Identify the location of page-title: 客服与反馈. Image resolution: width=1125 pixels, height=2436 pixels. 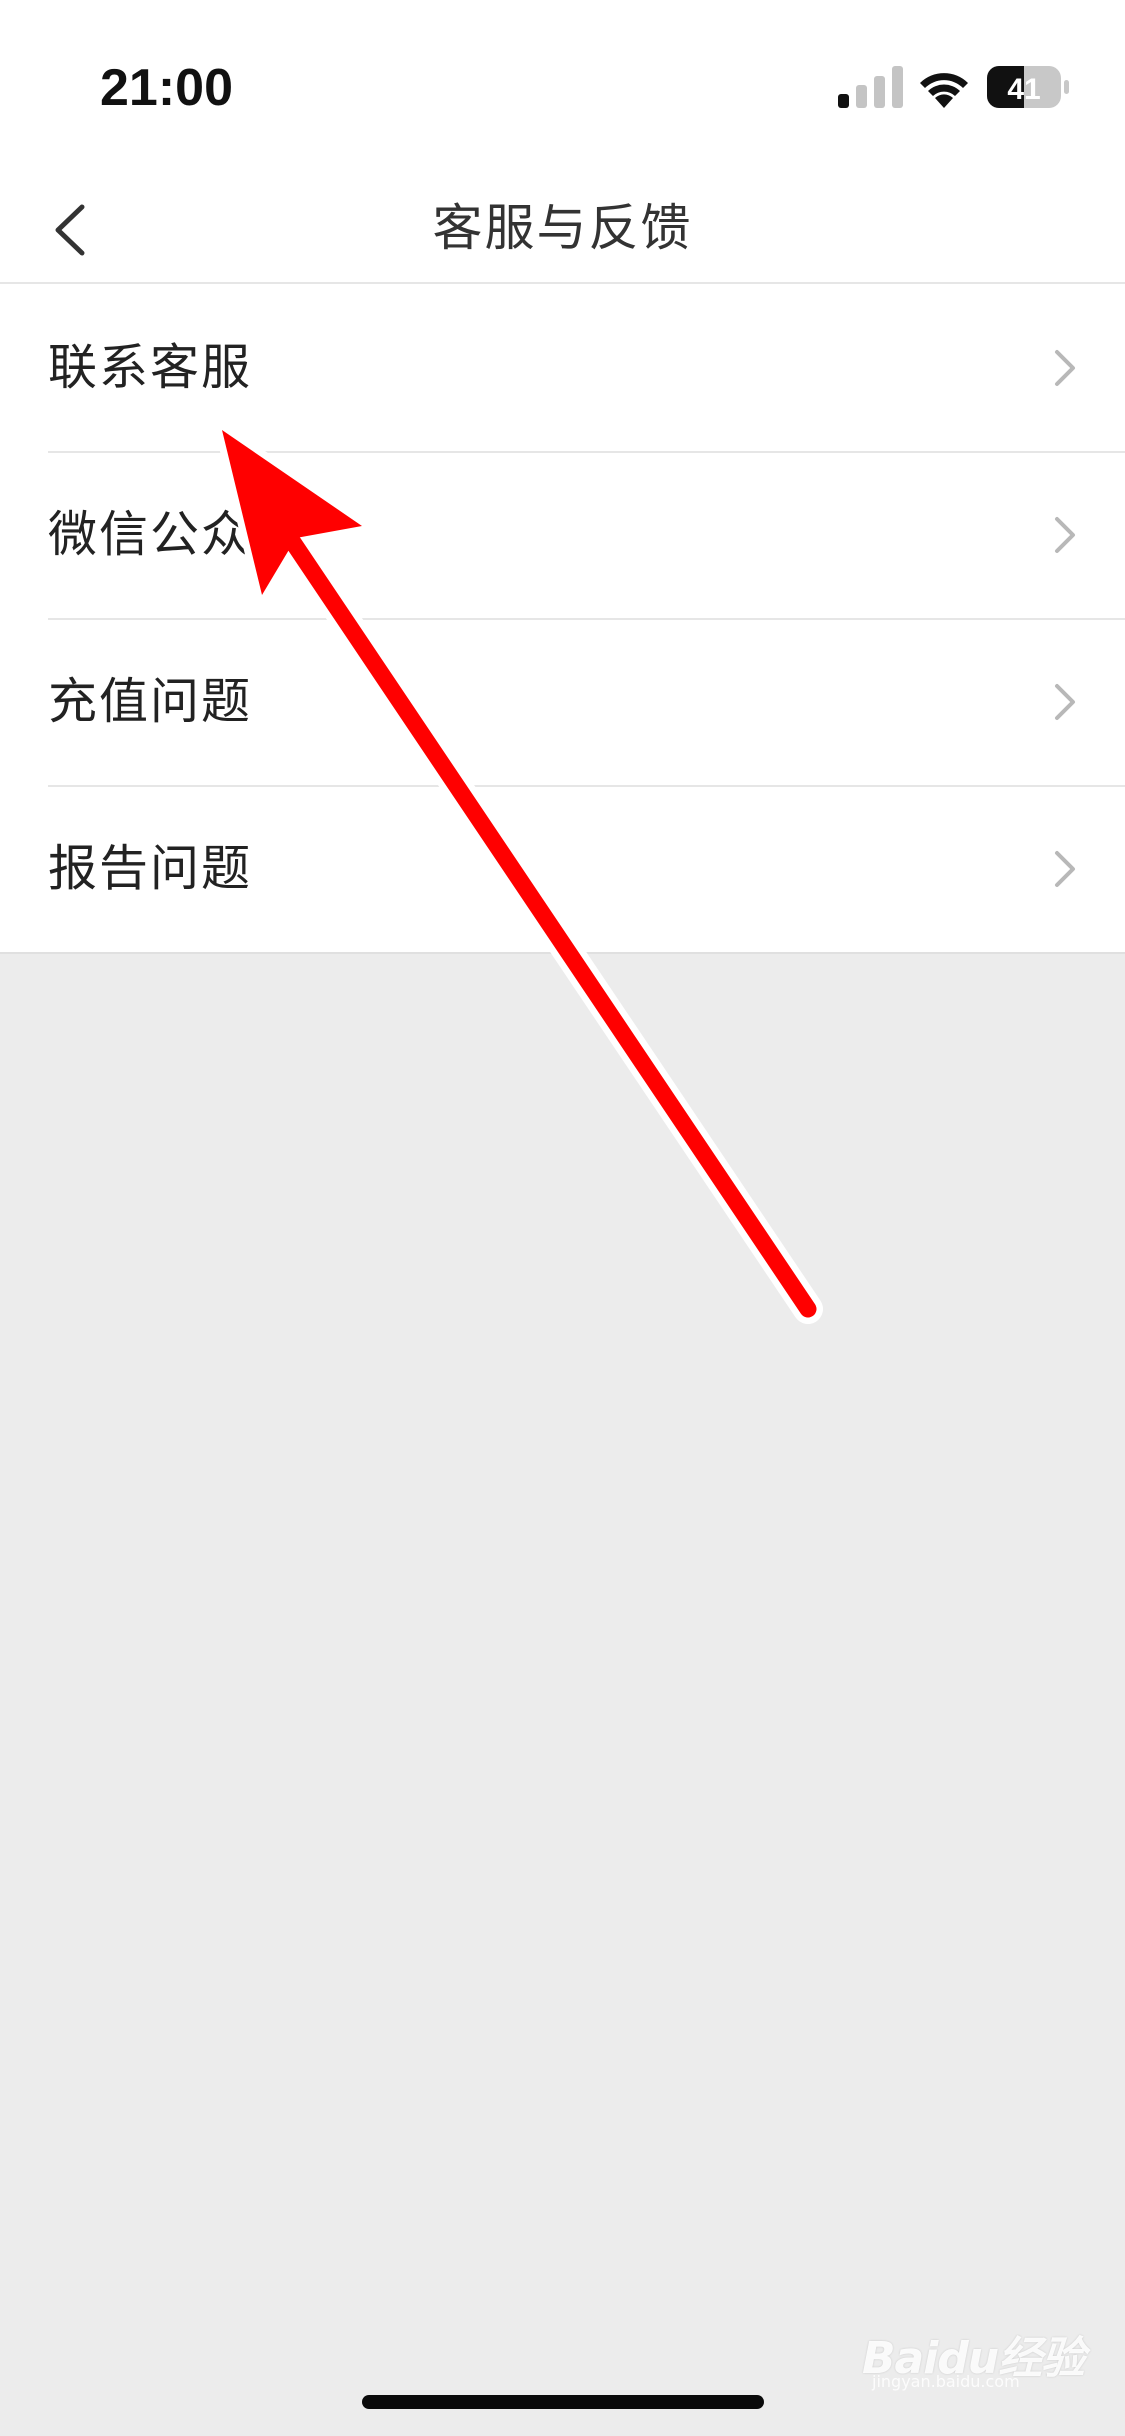
(562, 228).